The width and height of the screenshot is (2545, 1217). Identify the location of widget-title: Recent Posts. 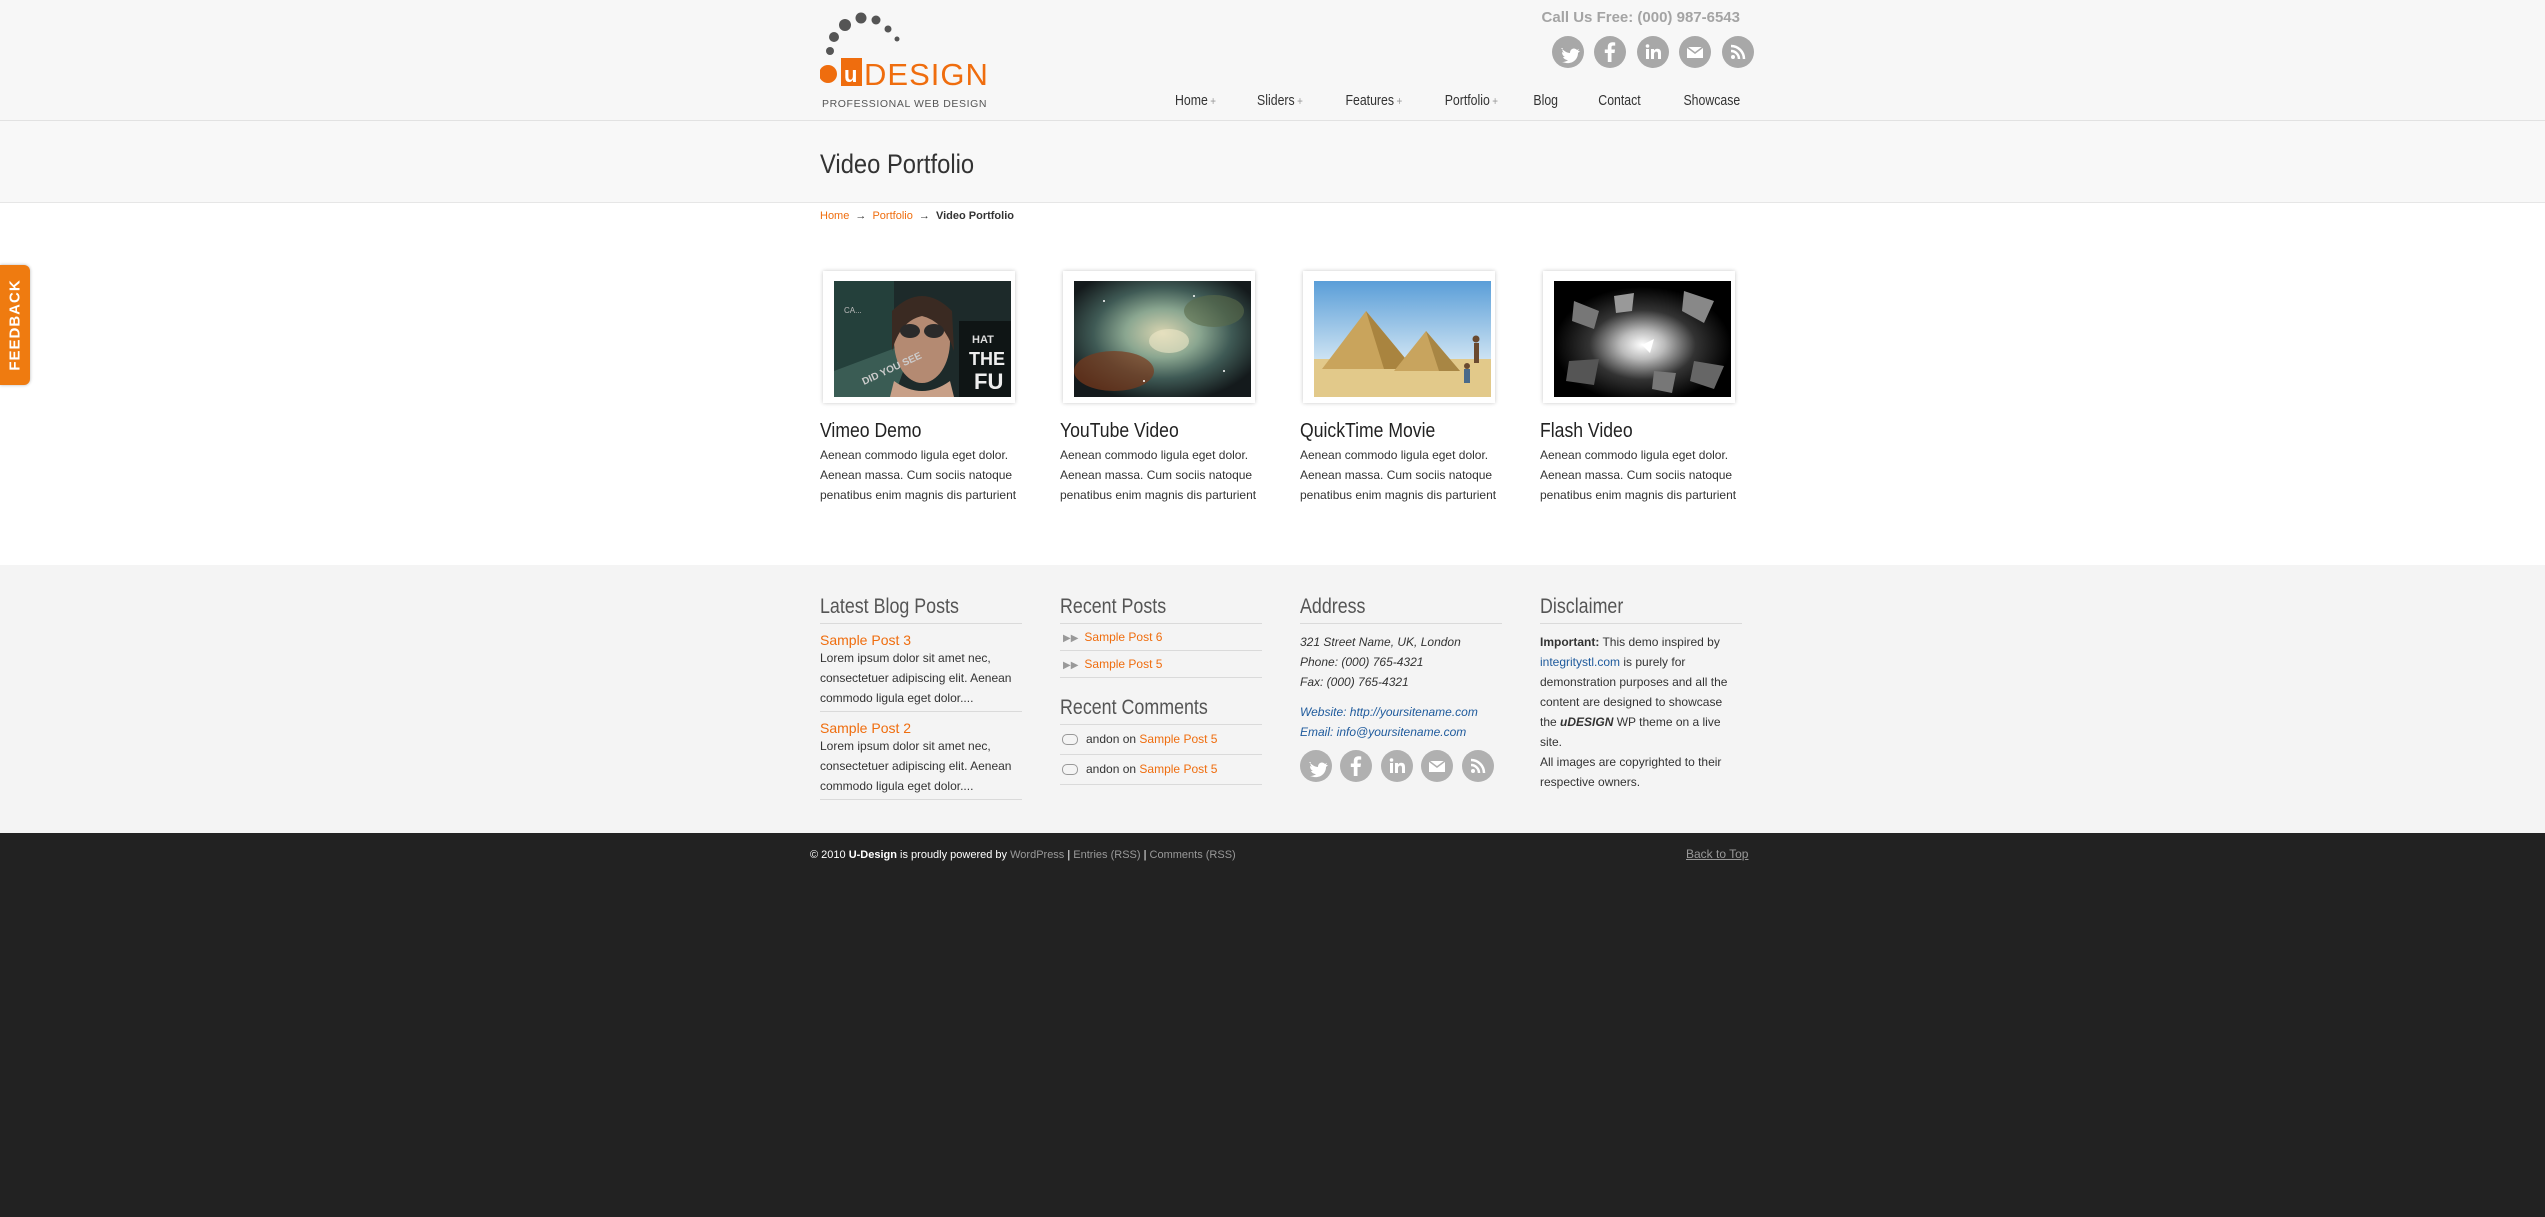
(1161, 609).